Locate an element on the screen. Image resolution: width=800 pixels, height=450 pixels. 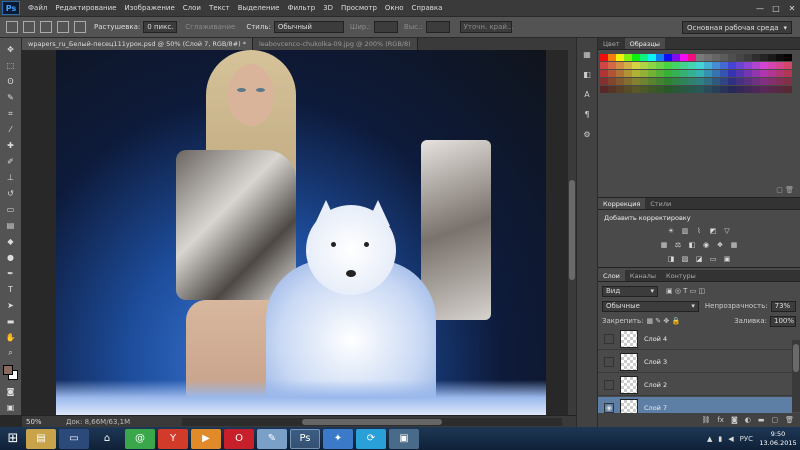
marquee-tool-icon: ⬚ is located at coordinates (11, 66).